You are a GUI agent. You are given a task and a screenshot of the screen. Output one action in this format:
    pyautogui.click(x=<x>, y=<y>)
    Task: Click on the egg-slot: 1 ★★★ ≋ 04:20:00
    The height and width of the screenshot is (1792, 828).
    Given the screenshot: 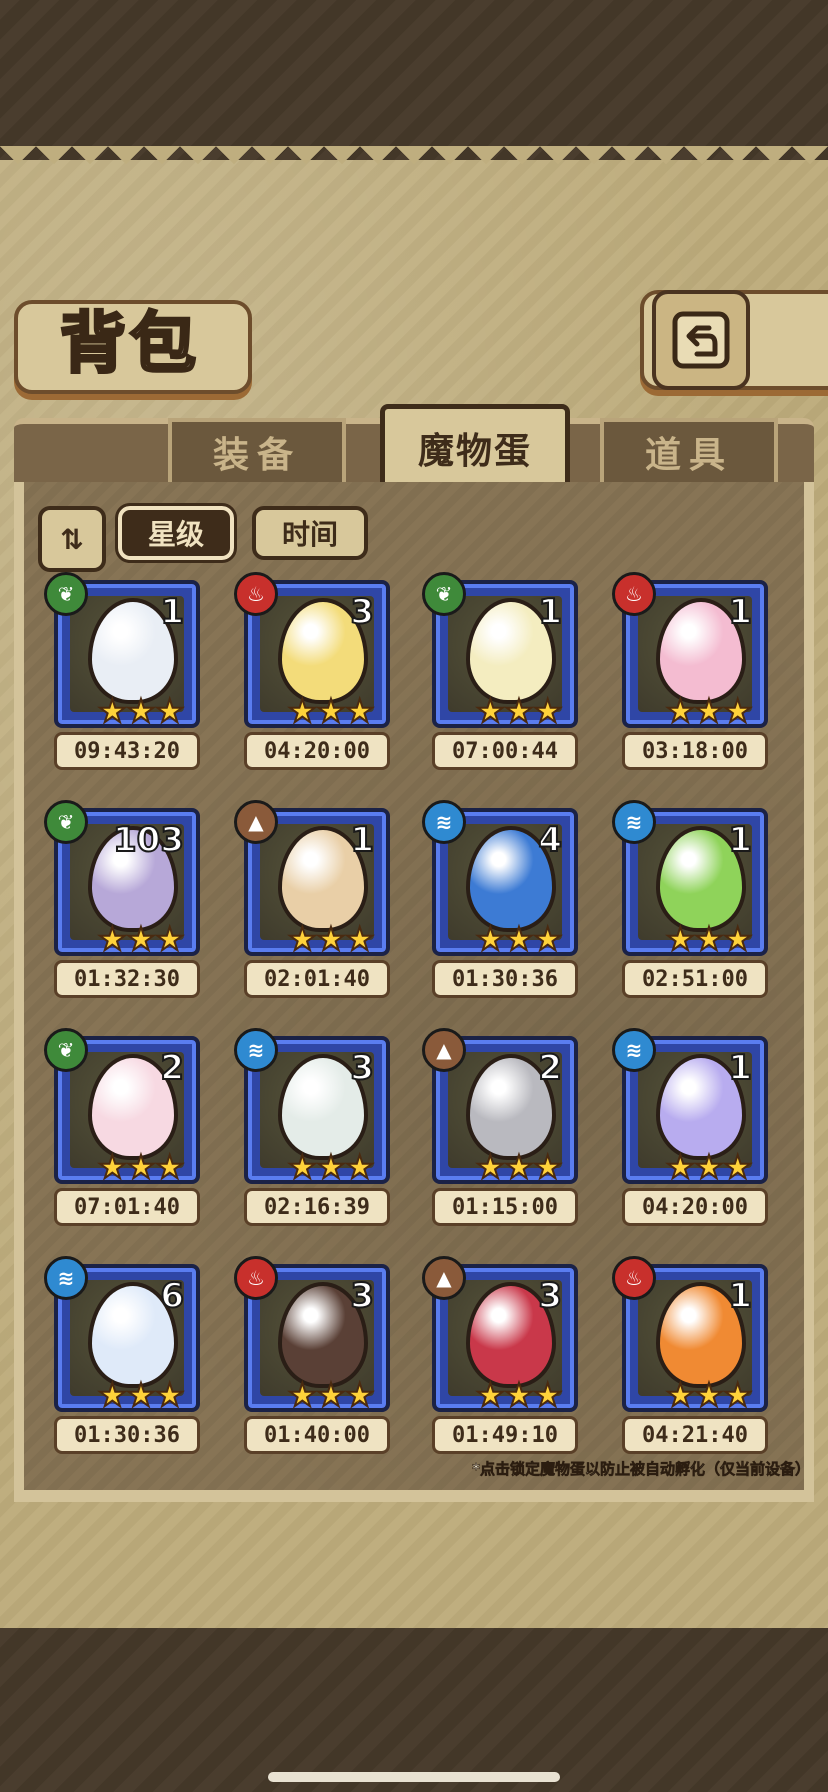 What is the action you would take?
    pyautogui.click(x=693, y=1130)
    